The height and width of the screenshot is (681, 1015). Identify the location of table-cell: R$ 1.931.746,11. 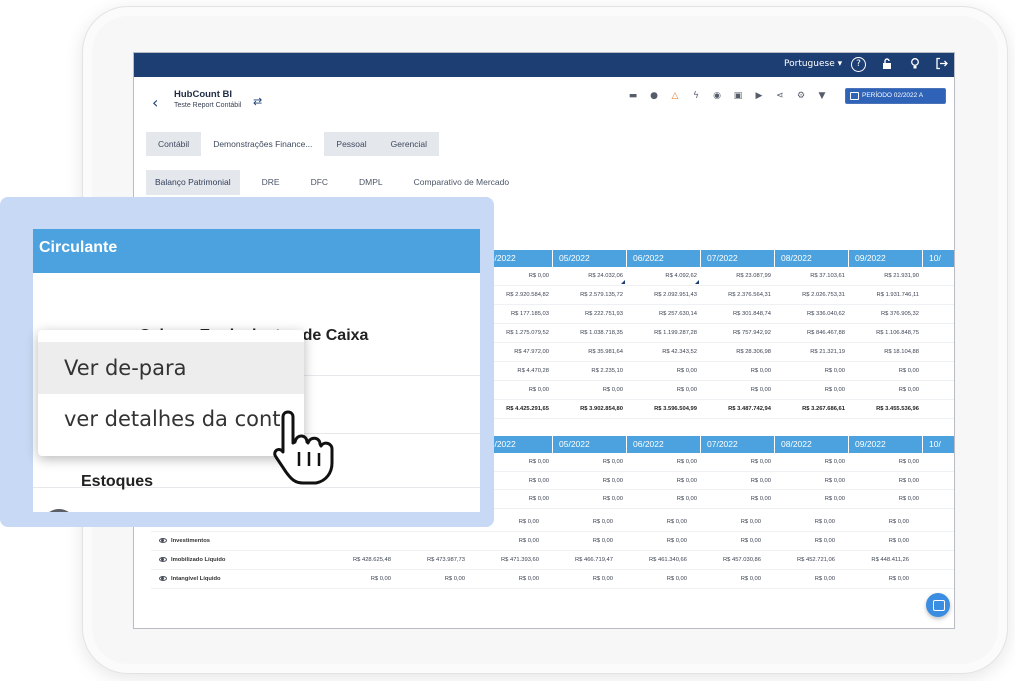
(897, 295).